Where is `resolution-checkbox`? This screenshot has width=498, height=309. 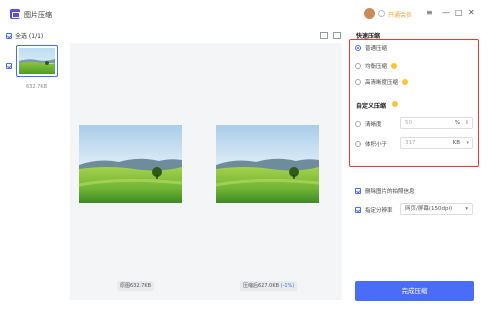 resolution-checkbox is located at coordinates (358, 210).